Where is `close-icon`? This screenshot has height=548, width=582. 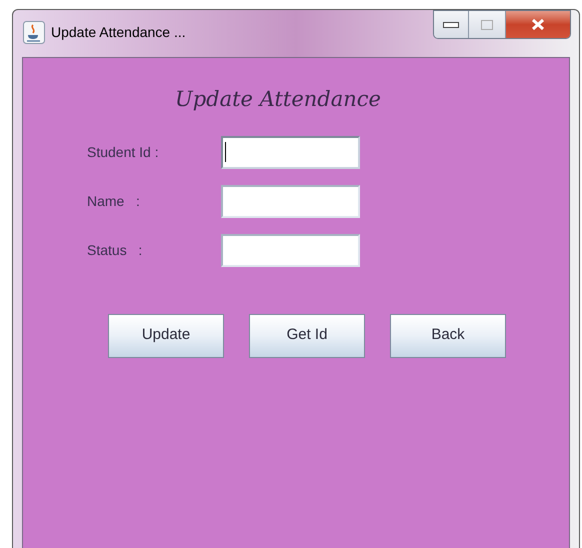
close-icon is located at coordinates (538, 24).